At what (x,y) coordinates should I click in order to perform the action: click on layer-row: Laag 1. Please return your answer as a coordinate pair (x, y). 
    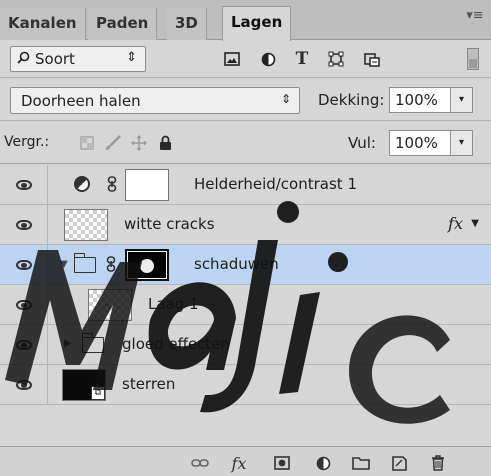
    Looking at the image, I should click on (245, 305).